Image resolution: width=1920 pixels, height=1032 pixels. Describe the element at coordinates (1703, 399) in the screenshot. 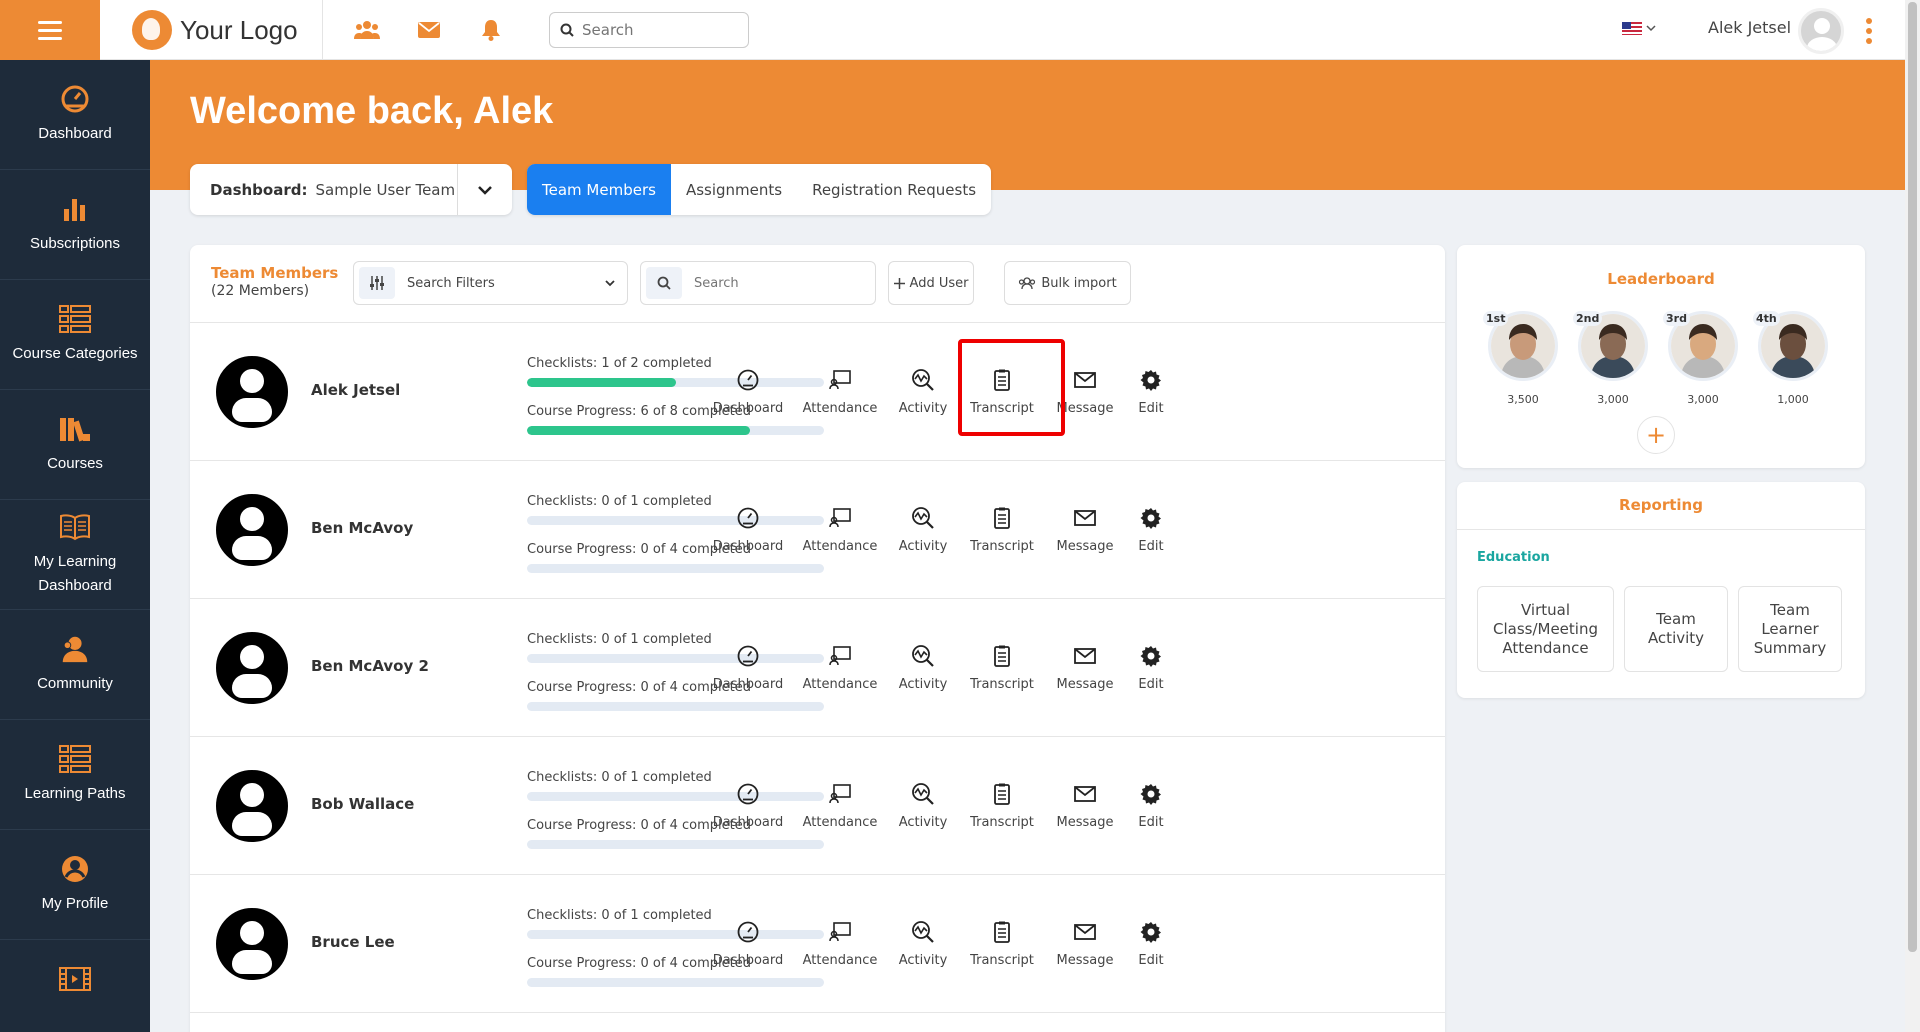

I see `leaderboard-score: 3,000` at that location.